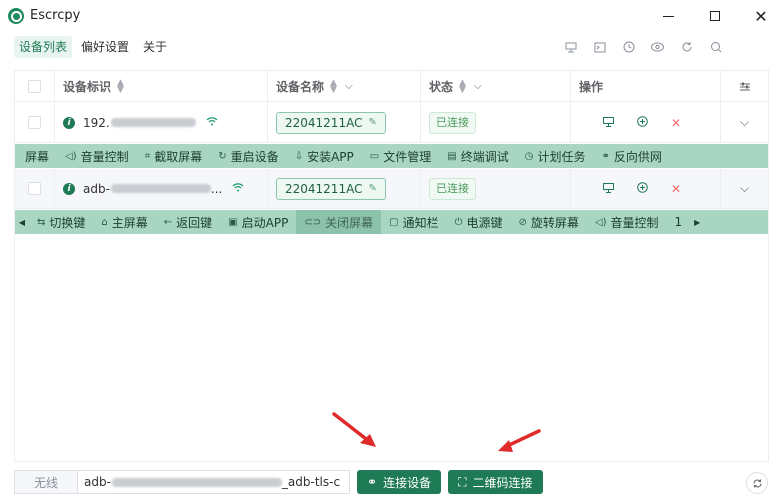  What do you see at coordinates (484, 156) in the screenshot?
I see `action-label: 终端调试` at bounding box center [484, 156].